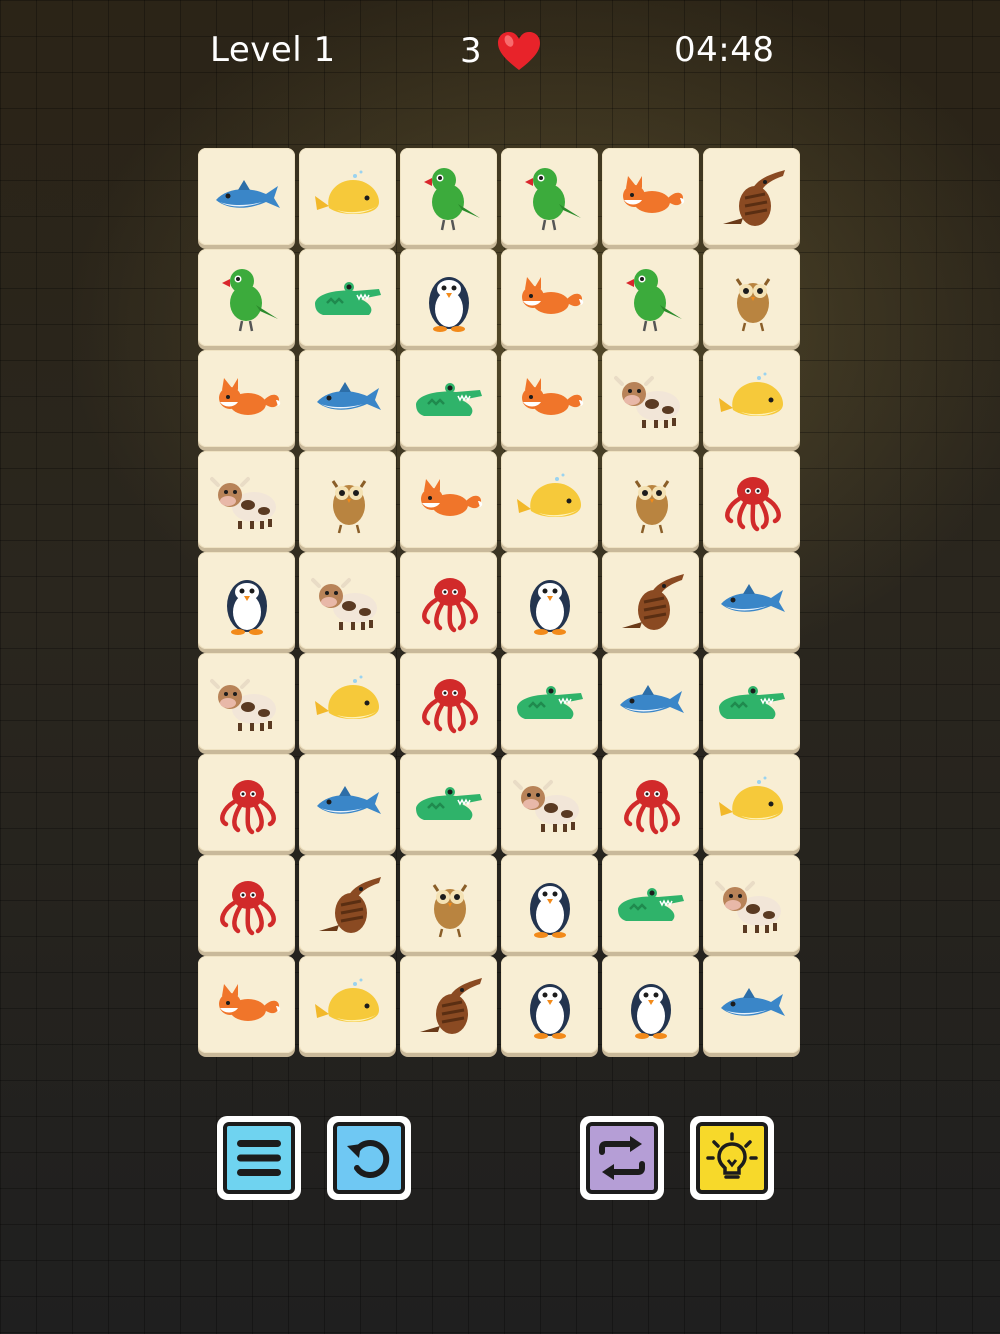 This screenshot has width=1000, height=1334. I want to click on heart-icon, so click(519, 51).